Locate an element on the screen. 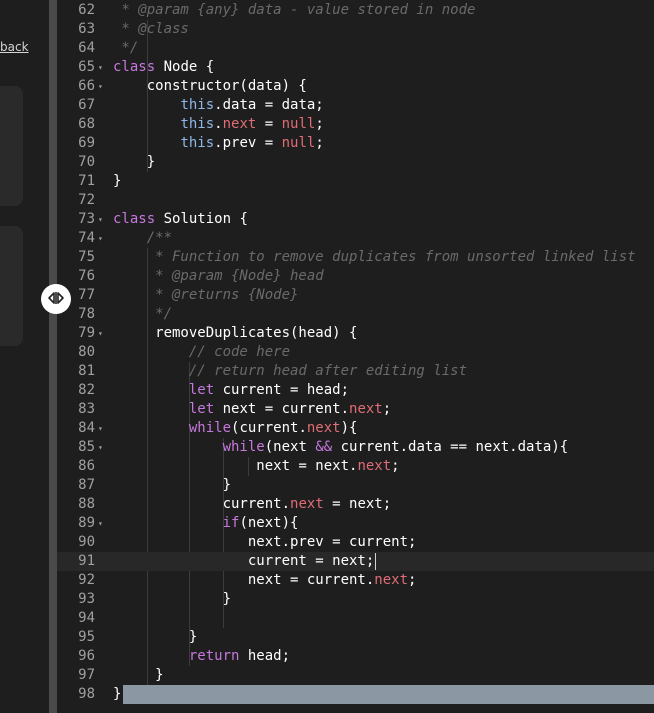  code-token: ){ is located at coordinates (349, 428).